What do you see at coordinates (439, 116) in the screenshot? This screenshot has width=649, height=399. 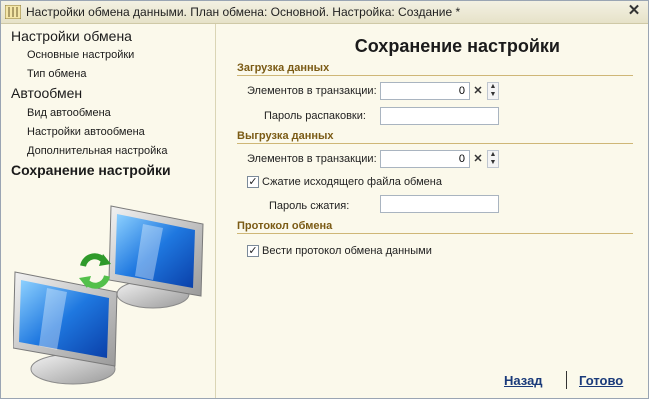 I see `load-password-input` at bounding box center [439, 116].